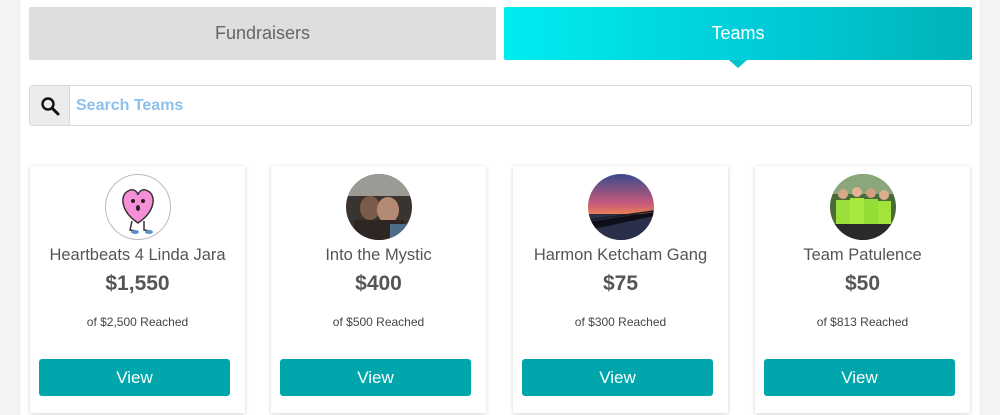 The image size is (1000, 415). What do you see at coordinates (520, 105) in the screenshot?
I see `search-input` at bounding box center [520, 105].